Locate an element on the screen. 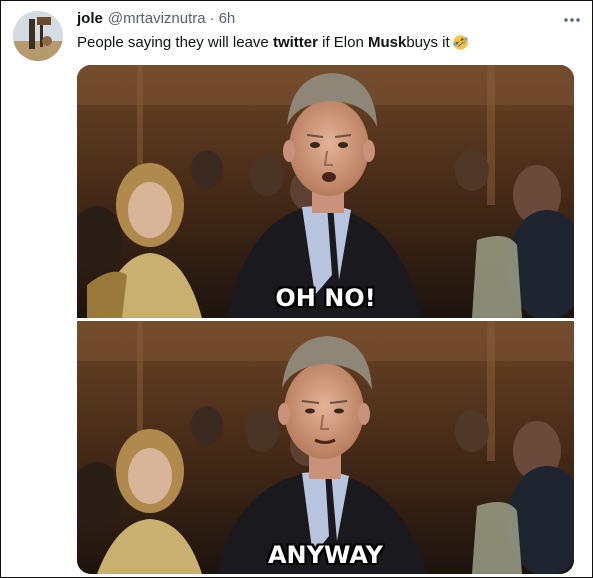 The image size is (593, 578). tweet-text-part: if Elon is located at coordinates (342, 42).